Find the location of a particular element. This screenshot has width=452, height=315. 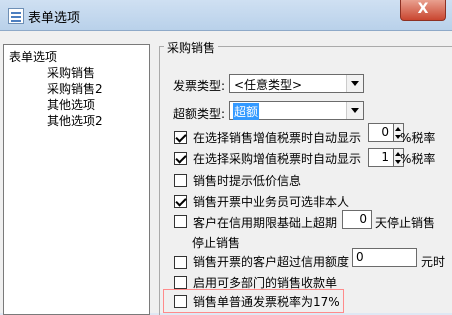

group-title: 采购销售 is located at coordinates (191, 47).